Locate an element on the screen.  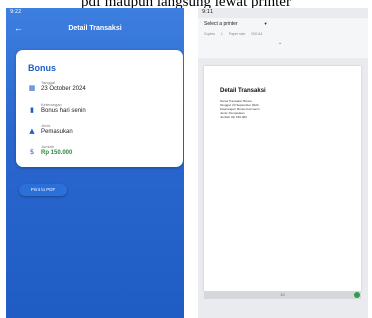
doc-line: Jumlah: Rp 150.000 is located at coordinates (233, 117).